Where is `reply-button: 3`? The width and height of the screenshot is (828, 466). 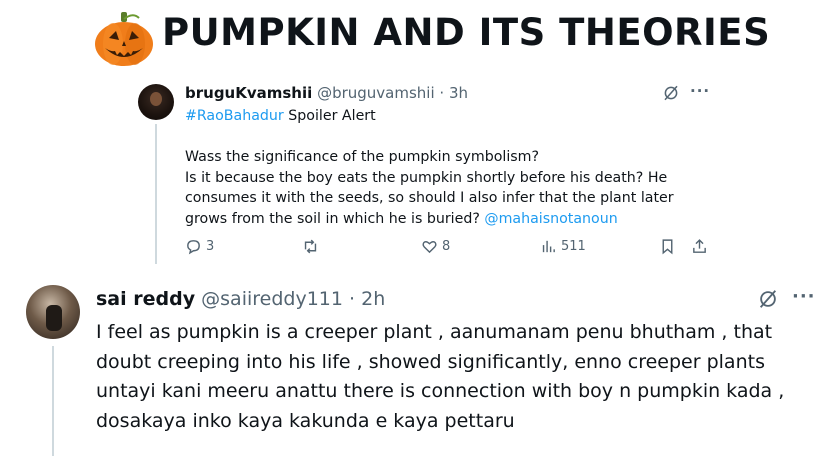
reply-button: 3 is located at coordinates (199, 246).